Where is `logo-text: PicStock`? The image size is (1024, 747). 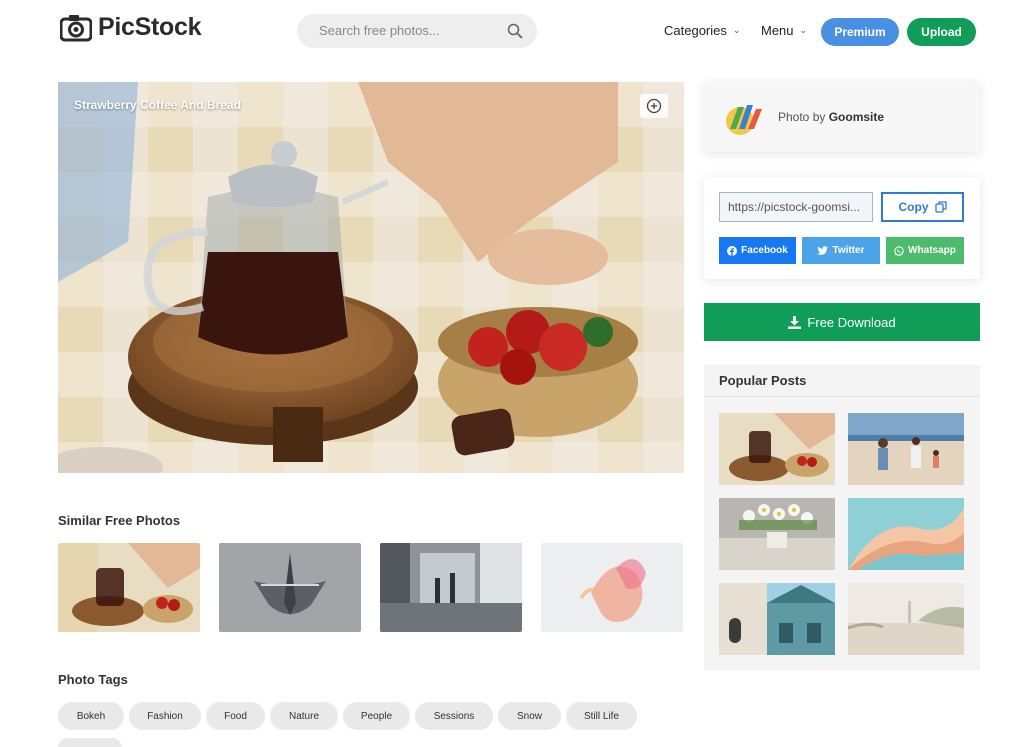
logo-text: PicStock is located at coordinates (150, 27).